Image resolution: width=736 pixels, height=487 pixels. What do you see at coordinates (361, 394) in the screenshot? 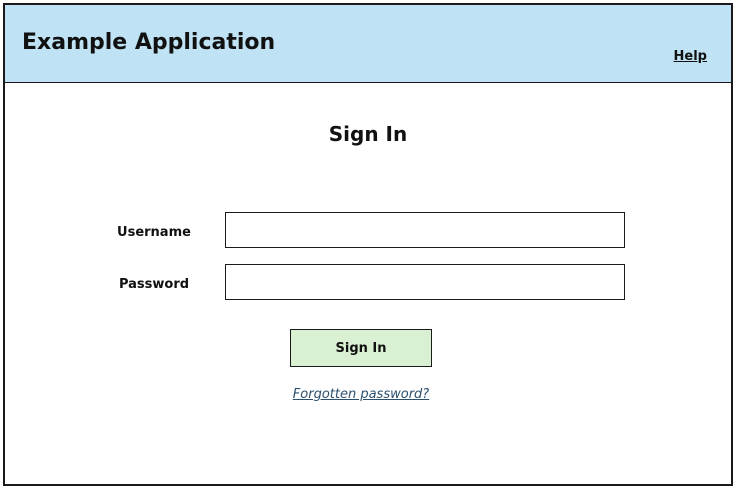
I see `forgot-password-link: Forgotten password?` at bounding box center [361, 394].